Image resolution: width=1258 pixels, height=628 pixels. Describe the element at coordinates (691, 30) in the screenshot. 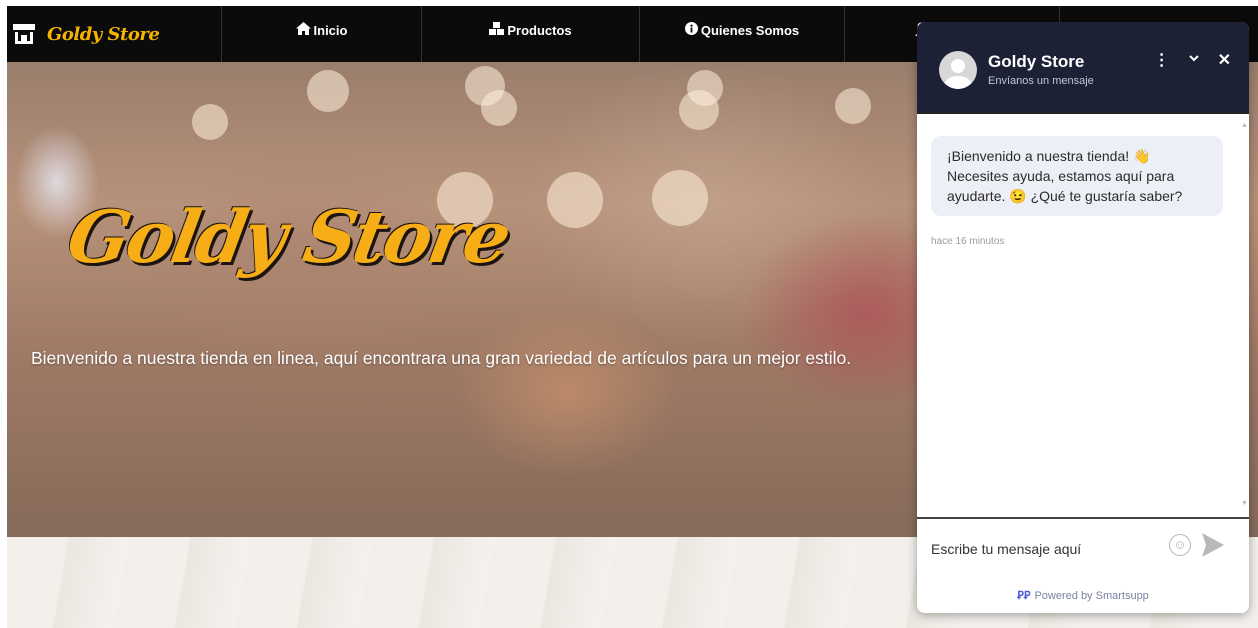

I see `info-circle-icon` at that location.